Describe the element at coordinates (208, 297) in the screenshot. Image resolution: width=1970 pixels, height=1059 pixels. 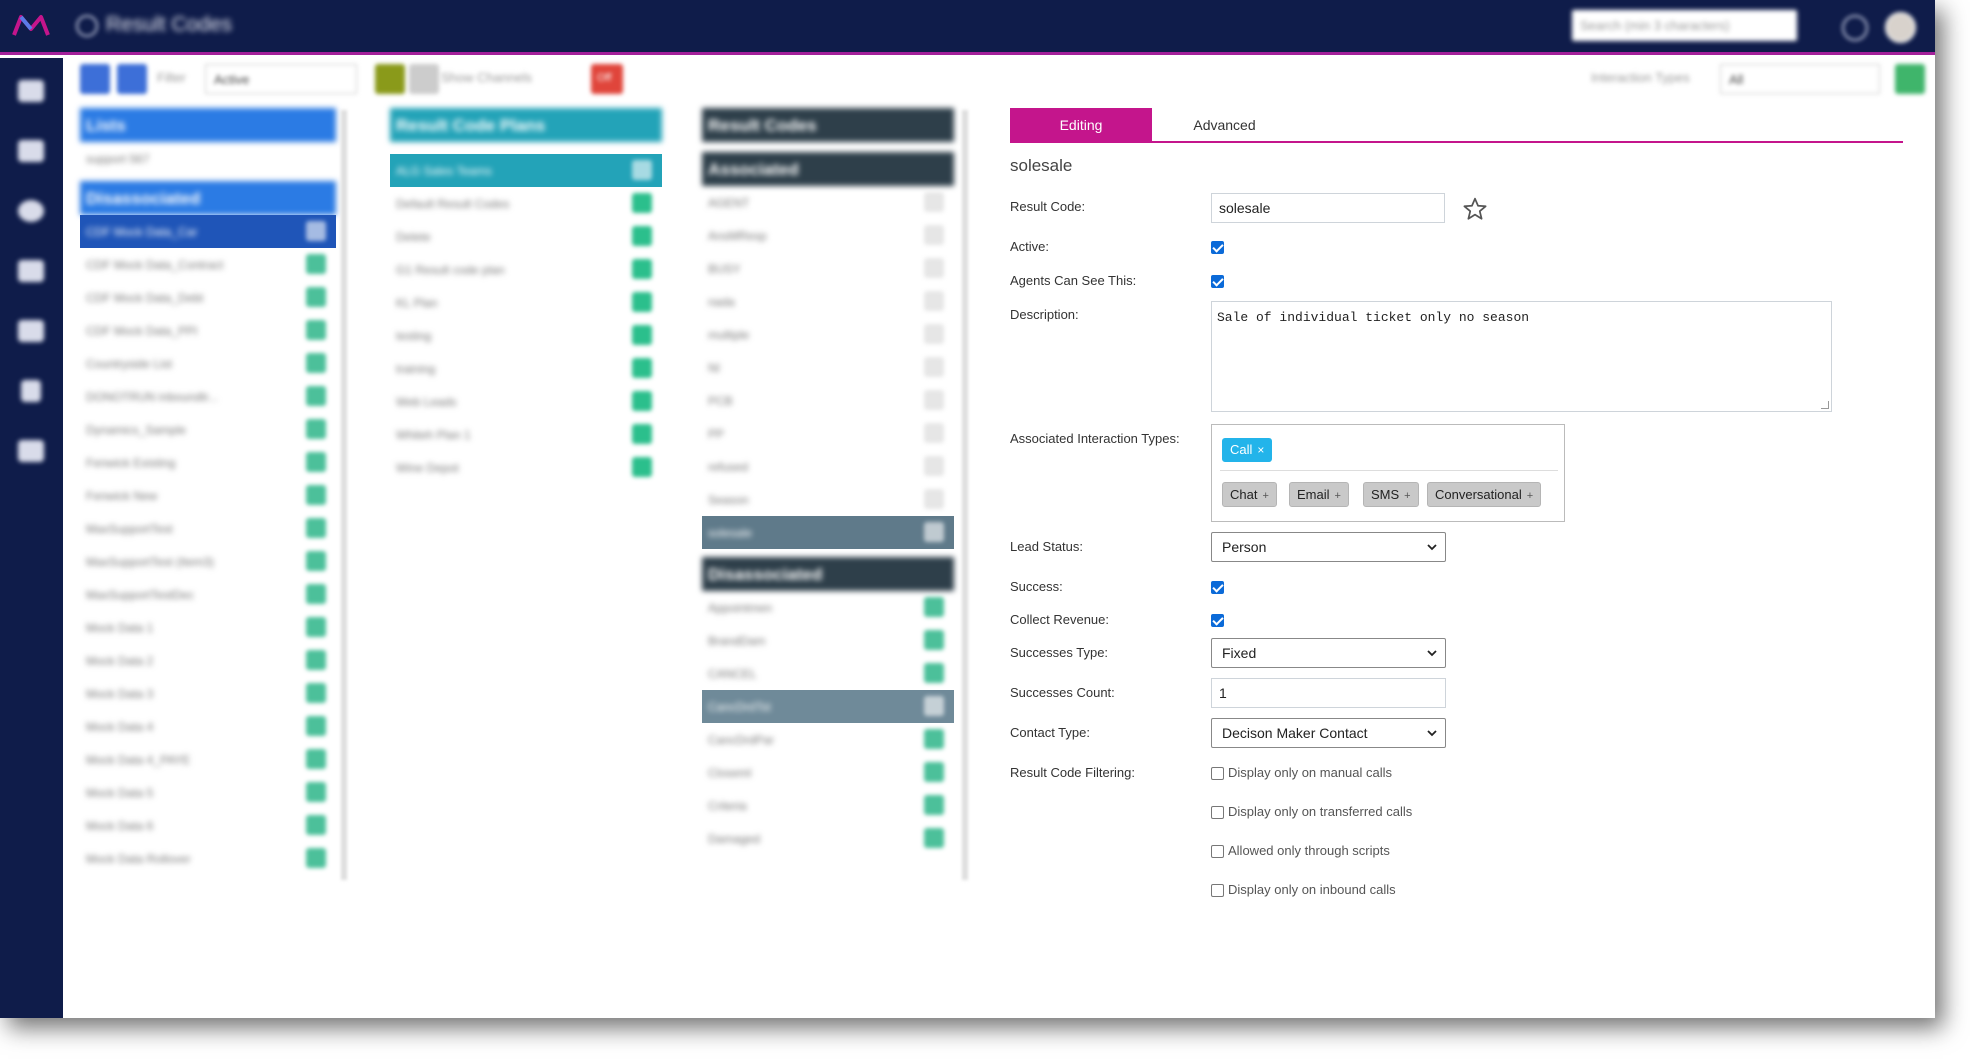
I see `list-item: CDF Mock Data_Debt` at that location.